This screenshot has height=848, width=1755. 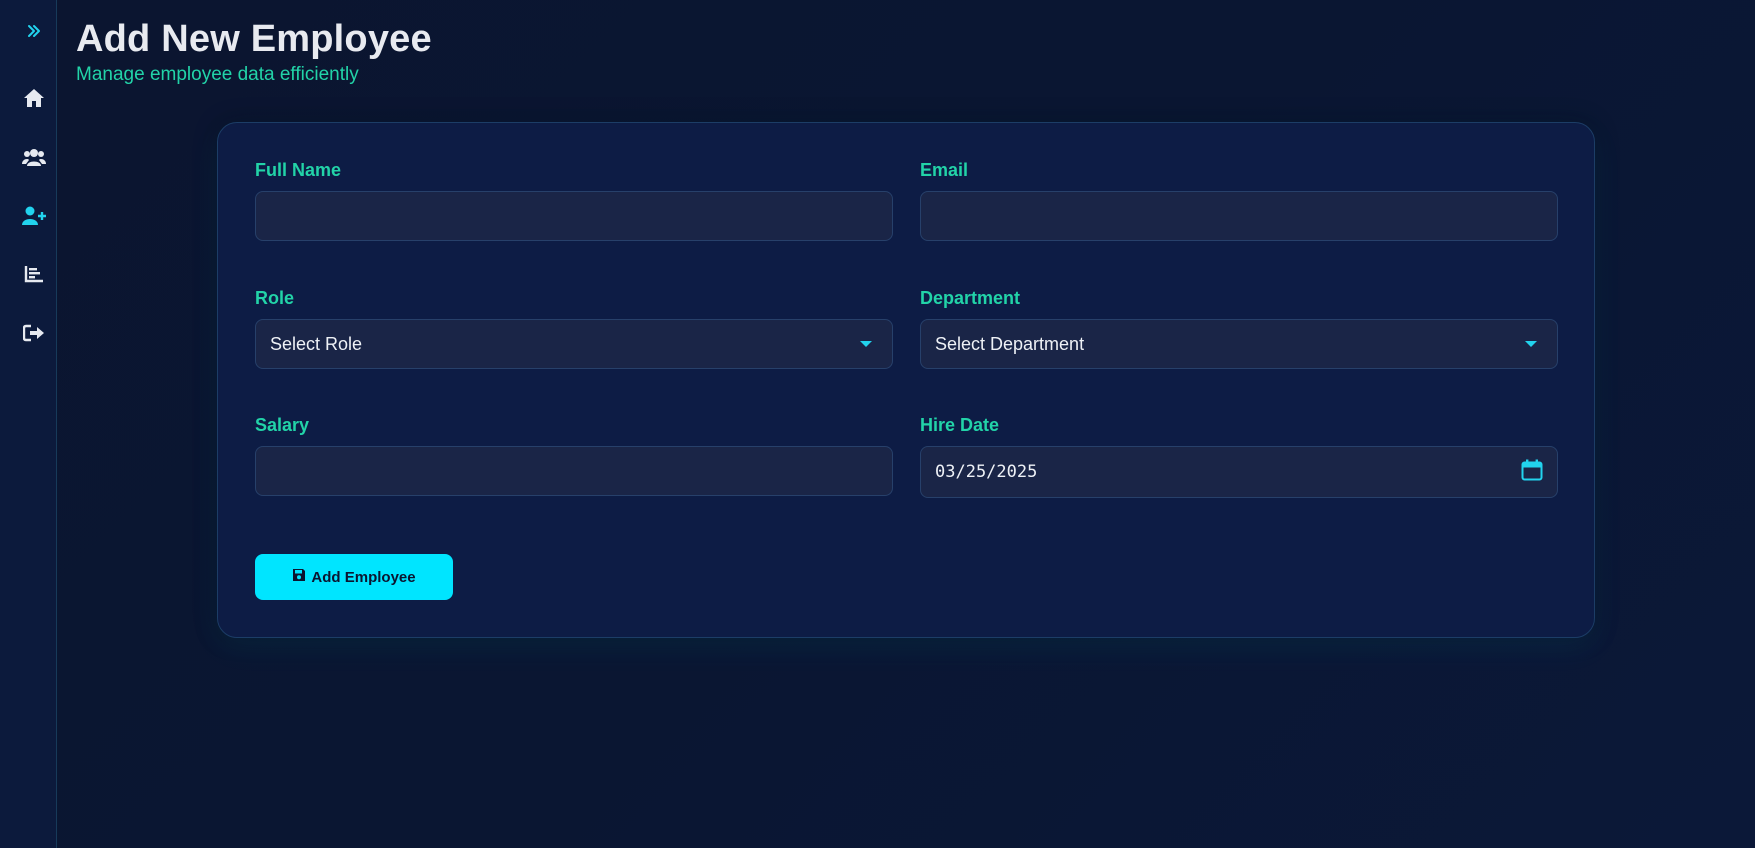 I want to click on page-title: Add New Employee, so click(x=254, y=39).